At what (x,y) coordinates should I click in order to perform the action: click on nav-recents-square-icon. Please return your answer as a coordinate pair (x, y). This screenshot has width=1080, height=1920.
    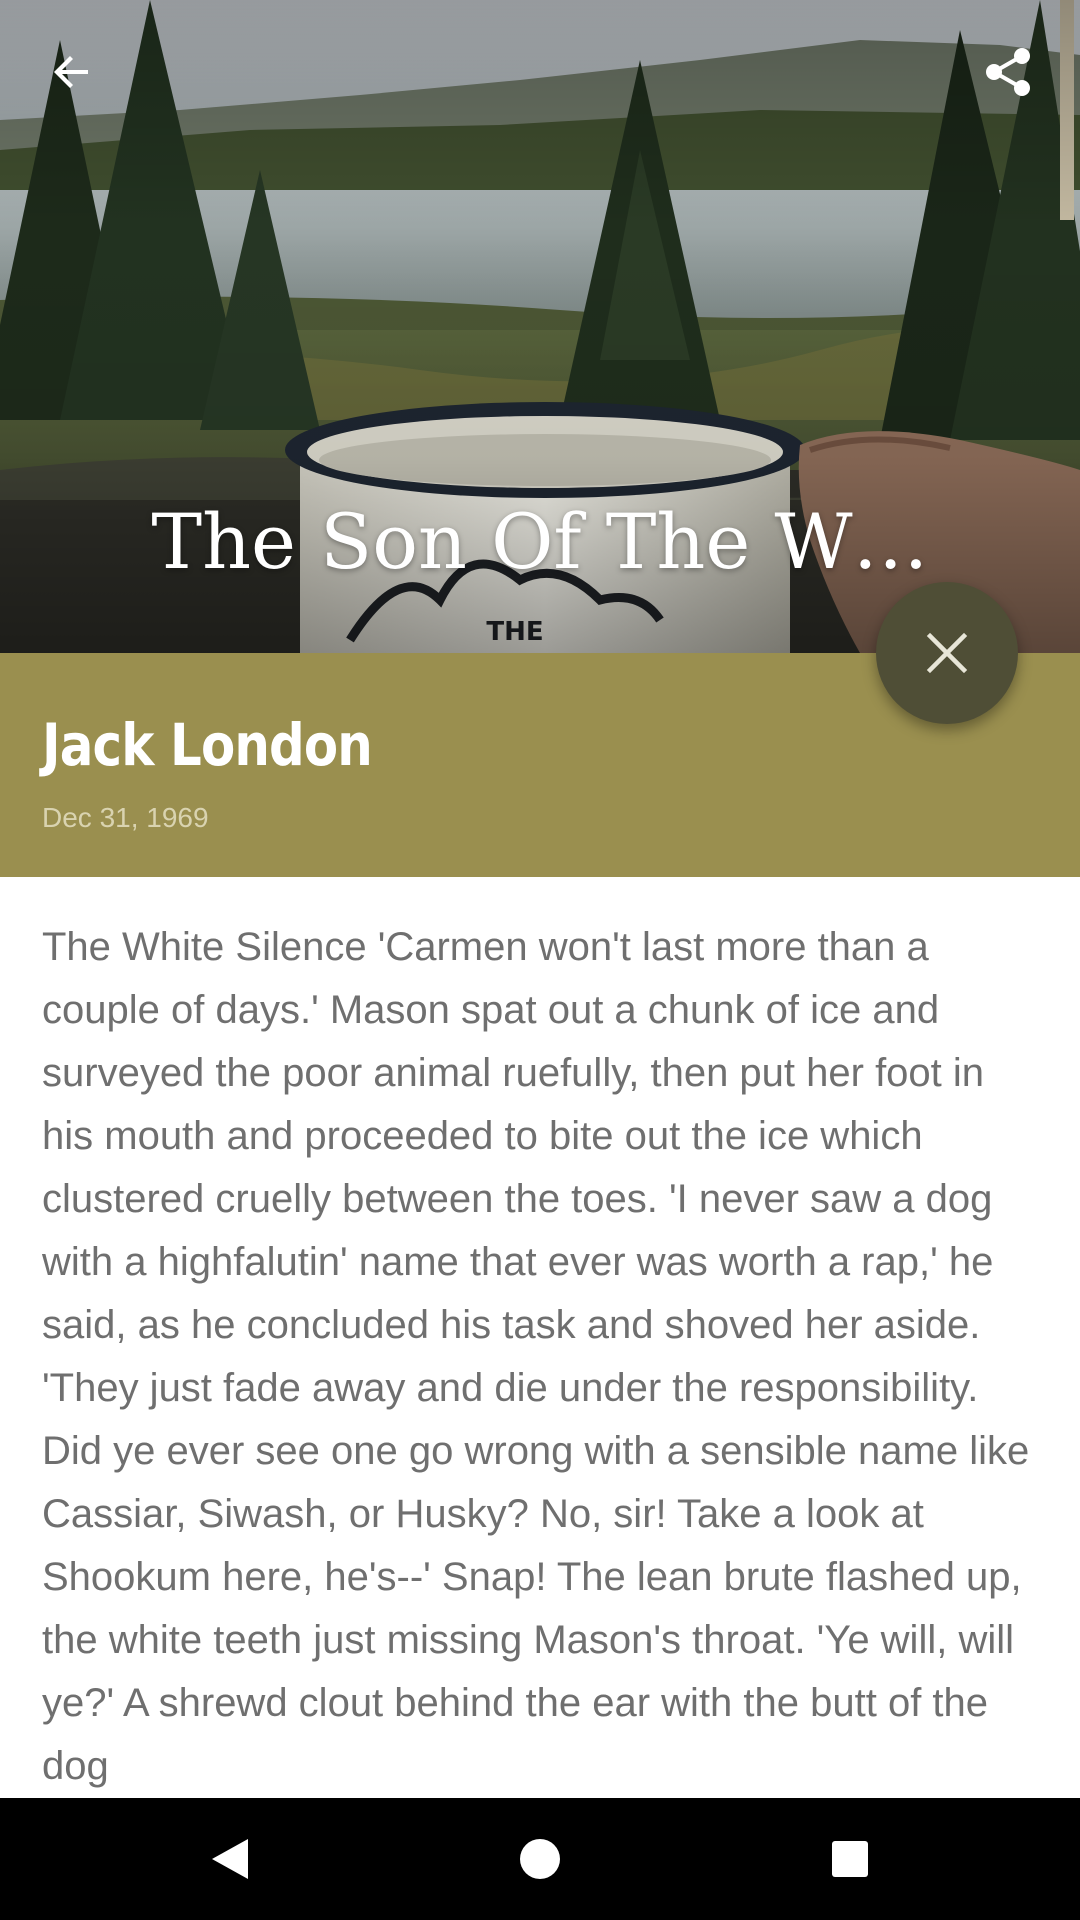
    Looking at the image, I should click on (850, 1859).